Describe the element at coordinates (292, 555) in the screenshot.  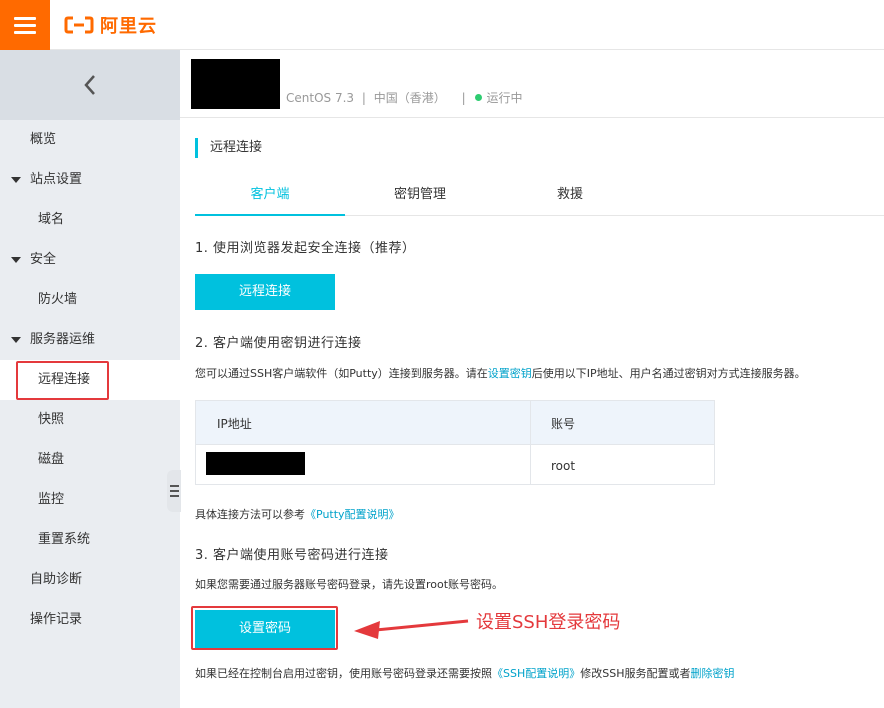
I see `step3-title: 3. 客户端使用账号密码进行连接` at that location.